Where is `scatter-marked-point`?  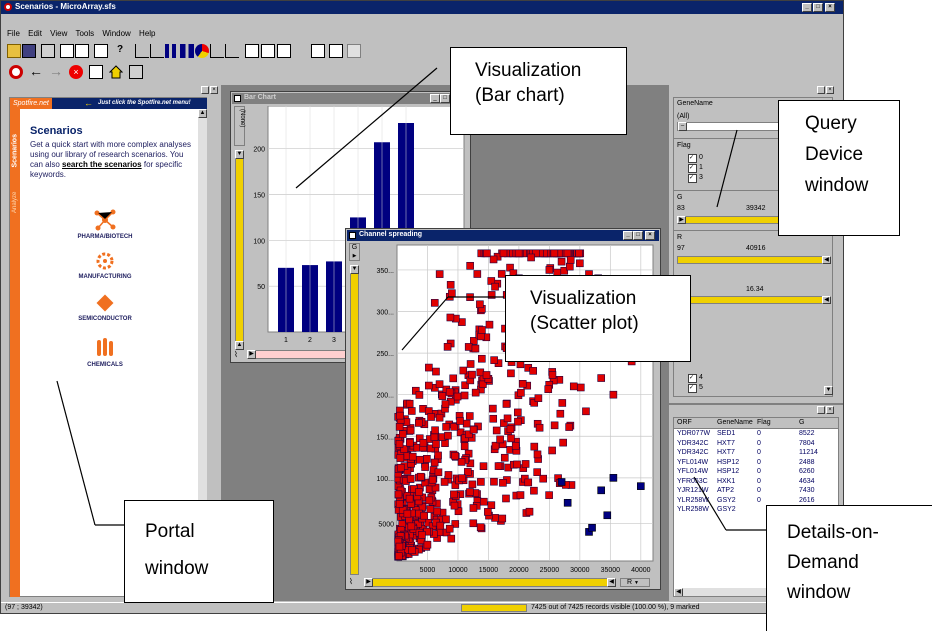
scatter-marked-point is located at coordinates (561, 482).